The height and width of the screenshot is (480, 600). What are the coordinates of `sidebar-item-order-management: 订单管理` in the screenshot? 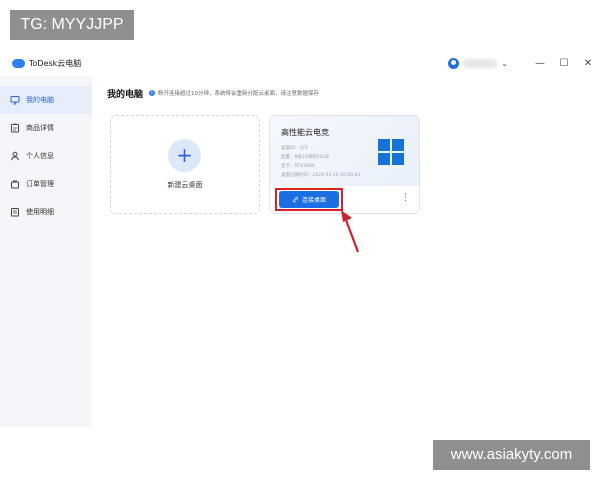 It's located at (46, 184).